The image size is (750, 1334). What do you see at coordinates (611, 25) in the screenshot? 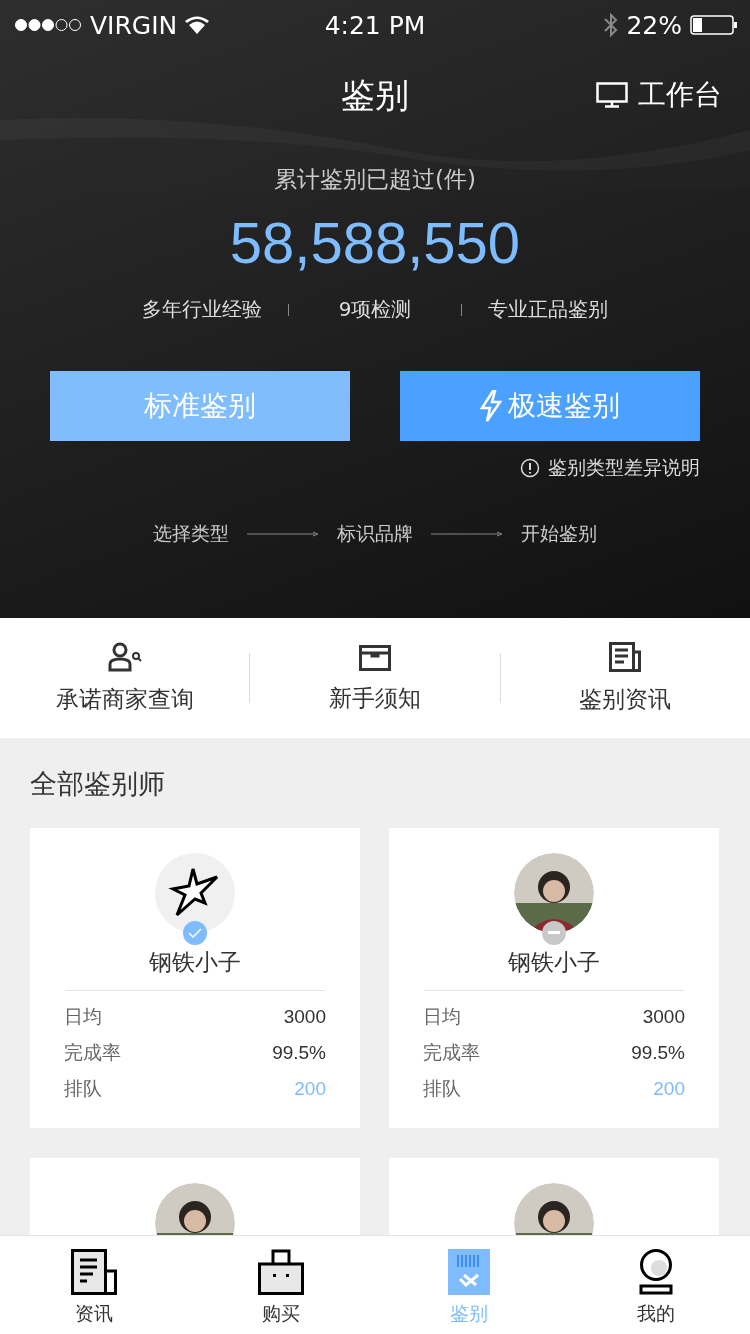
I see `bluetooth-icon` at bounding box center [611, 25].